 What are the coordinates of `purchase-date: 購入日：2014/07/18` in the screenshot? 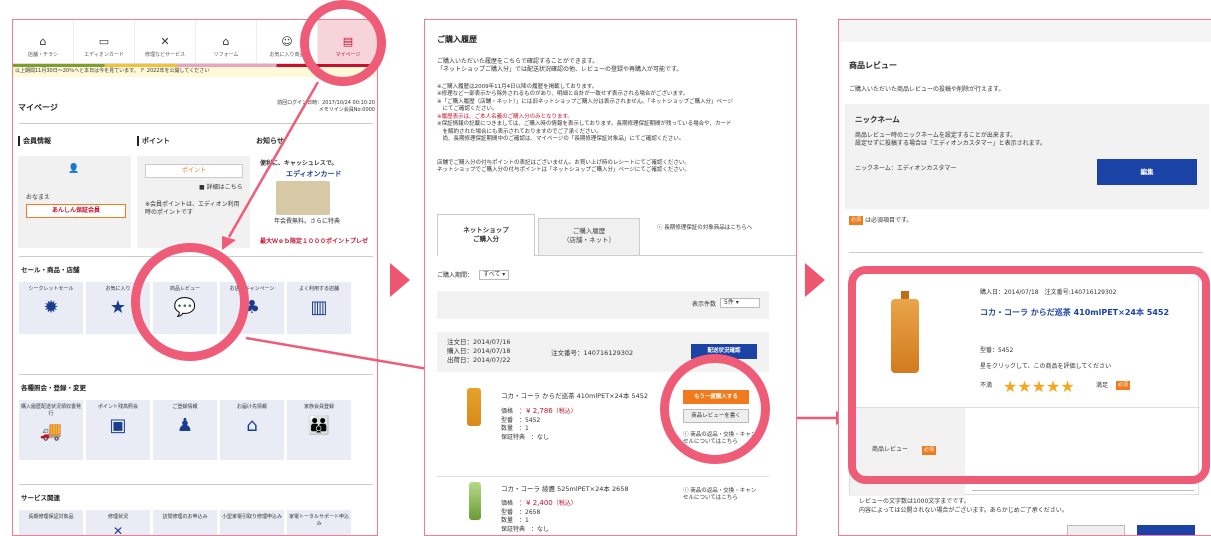 It's located at (479, 351).